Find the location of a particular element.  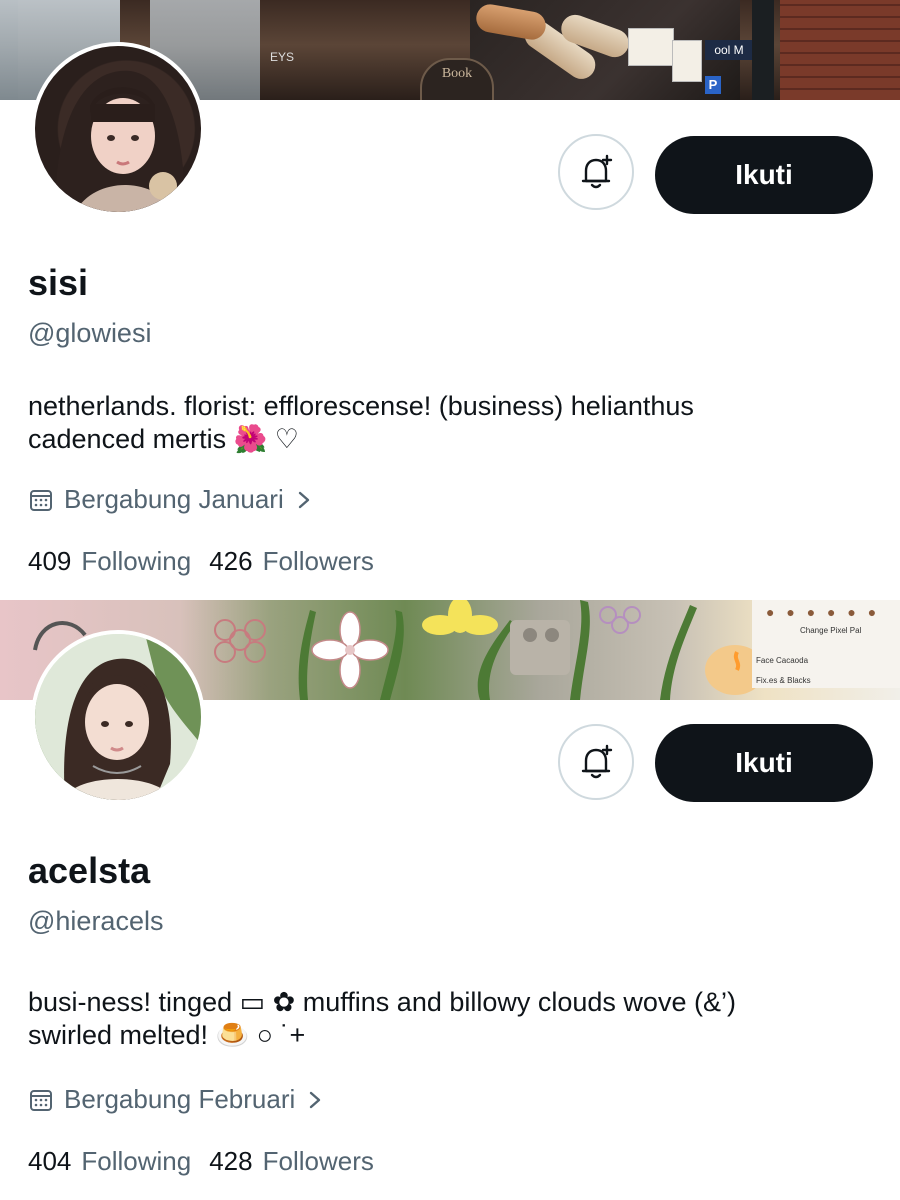

bio-line: swirled melted! 🍮 ○ ˙+ is located at coordinates (167, 1035).